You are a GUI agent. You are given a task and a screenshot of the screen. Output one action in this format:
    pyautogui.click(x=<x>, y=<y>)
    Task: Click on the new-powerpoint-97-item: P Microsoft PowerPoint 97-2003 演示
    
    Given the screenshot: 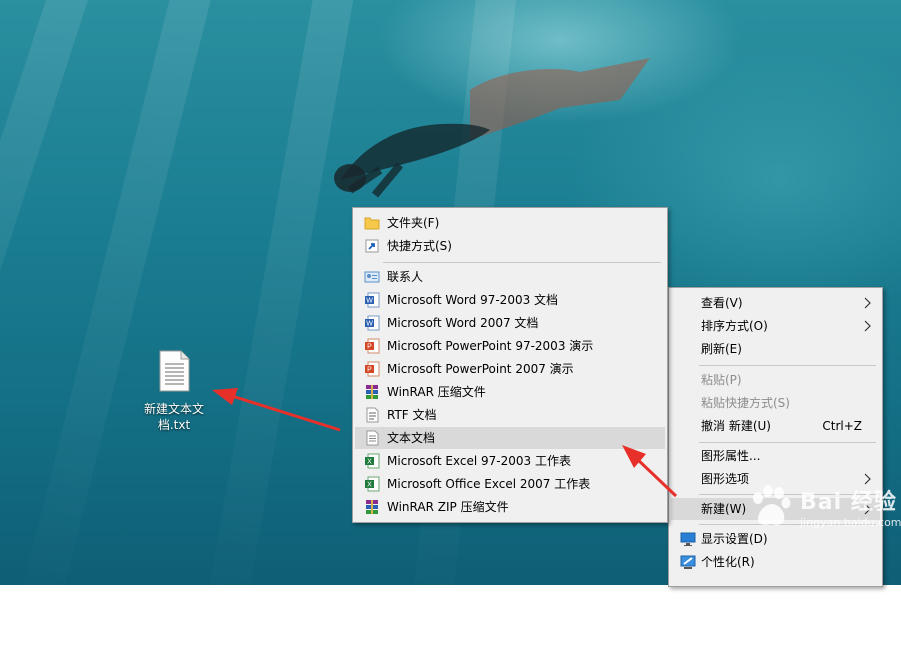 What is the action you would take?
    pyautogui.click(x=510, y=346)
    